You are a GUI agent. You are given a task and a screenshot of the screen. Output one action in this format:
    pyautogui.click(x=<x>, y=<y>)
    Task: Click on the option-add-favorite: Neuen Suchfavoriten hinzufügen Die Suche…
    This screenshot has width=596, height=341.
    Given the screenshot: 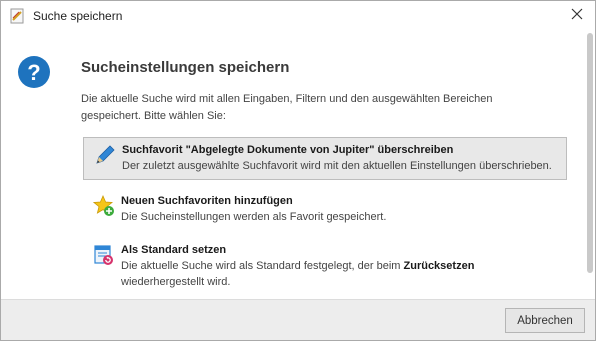 What is the action you would take?
    pyautogui.click(x=325, y=209)
    